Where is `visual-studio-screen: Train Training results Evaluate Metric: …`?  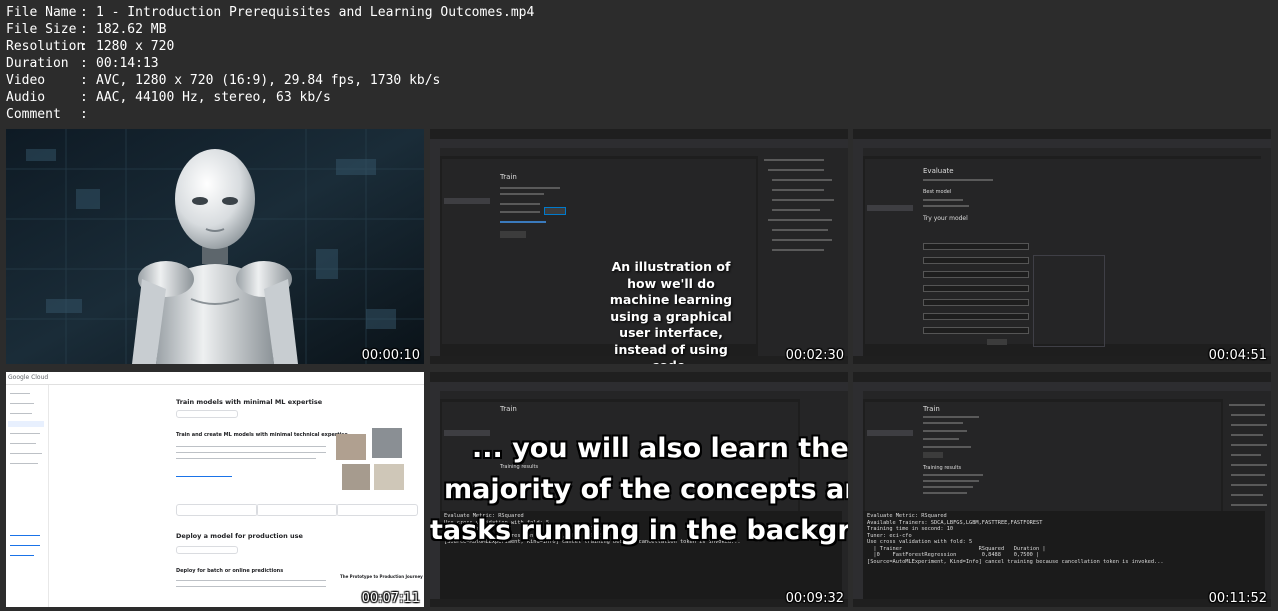 visual-studio-screen: Train Training results Evaluate Metric: … is located at coordinates (1062, 489).